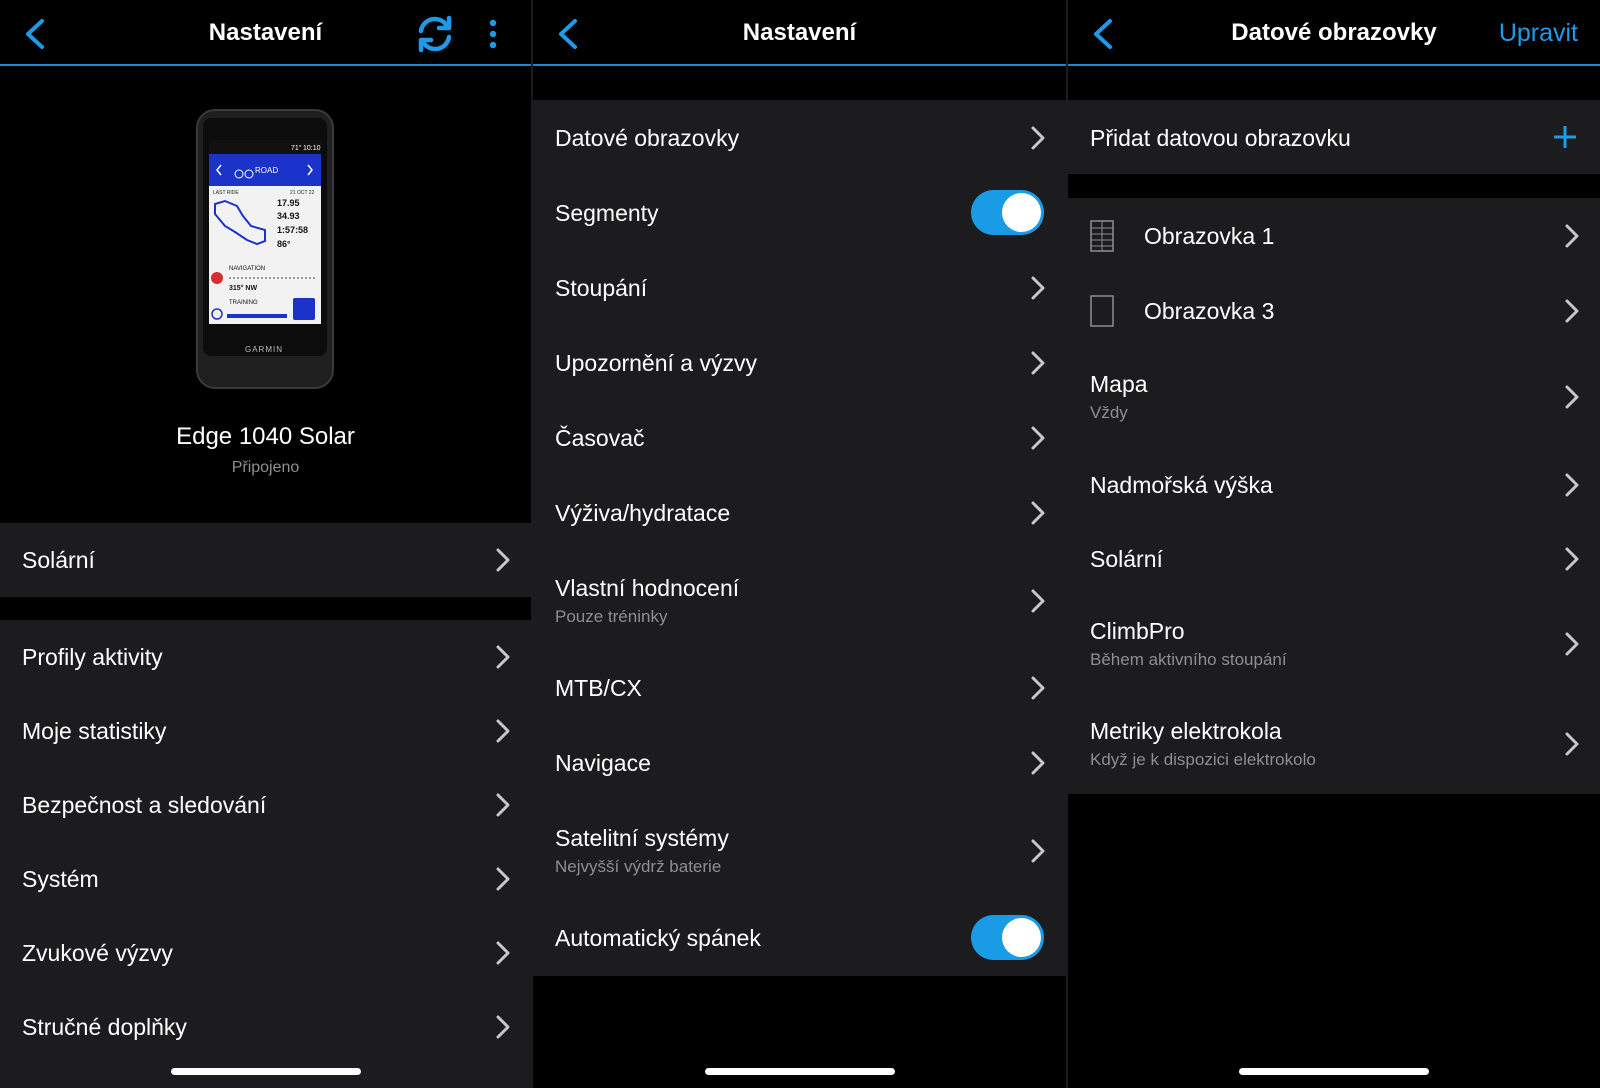 The width and height of the screenshot is (1600, 1088). Describe the element at coordinates (288, 203) in the screenshot. I see `device-stat-1: 17.95` at that location.